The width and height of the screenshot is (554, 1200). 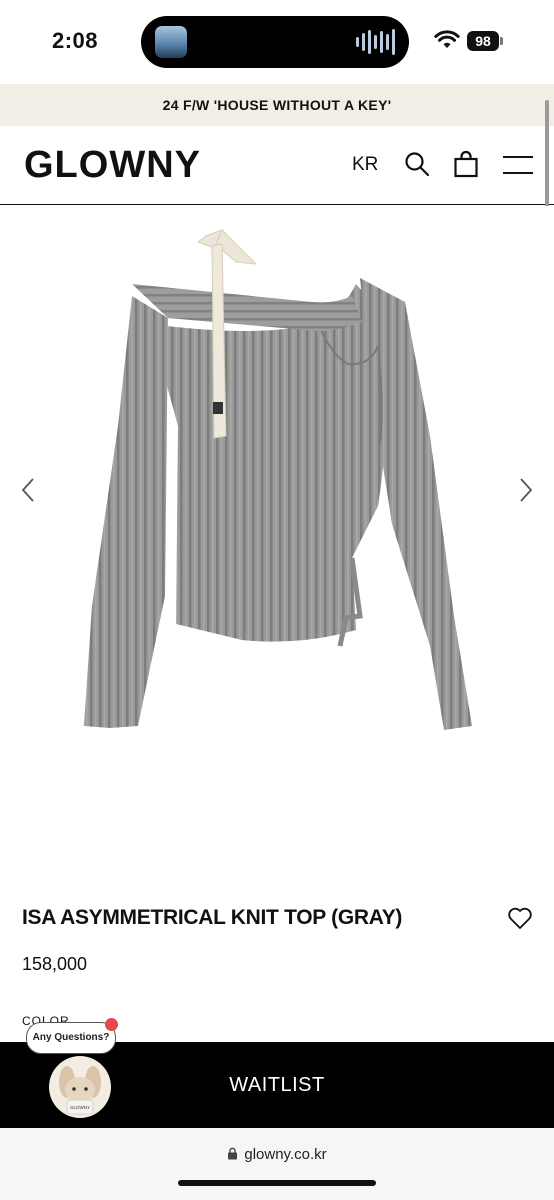 What do you see at coordinates (447, 39) in the screenshot?
I see `wifi-icon` at bounding box center [447, 39].